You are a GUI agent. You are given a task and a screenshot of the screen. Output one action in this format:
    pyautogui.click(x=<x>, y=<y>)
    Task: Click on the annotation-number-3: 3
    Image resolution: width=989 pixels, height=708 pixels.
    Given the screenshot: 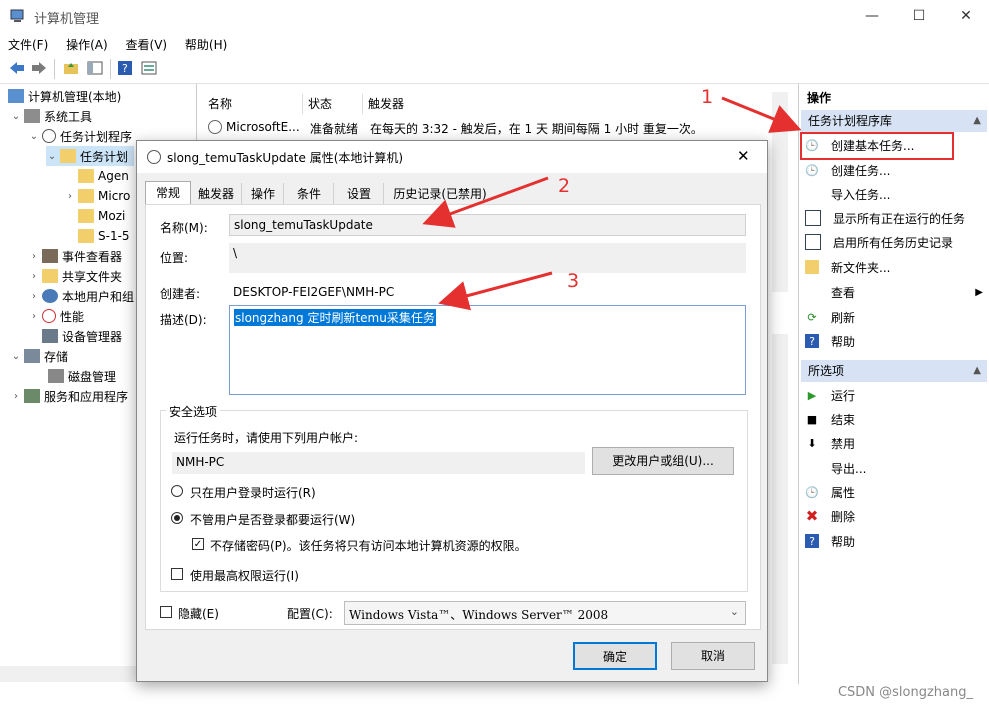 What is the action you would take?
    pyautogui.click(x=573, y=281)
    